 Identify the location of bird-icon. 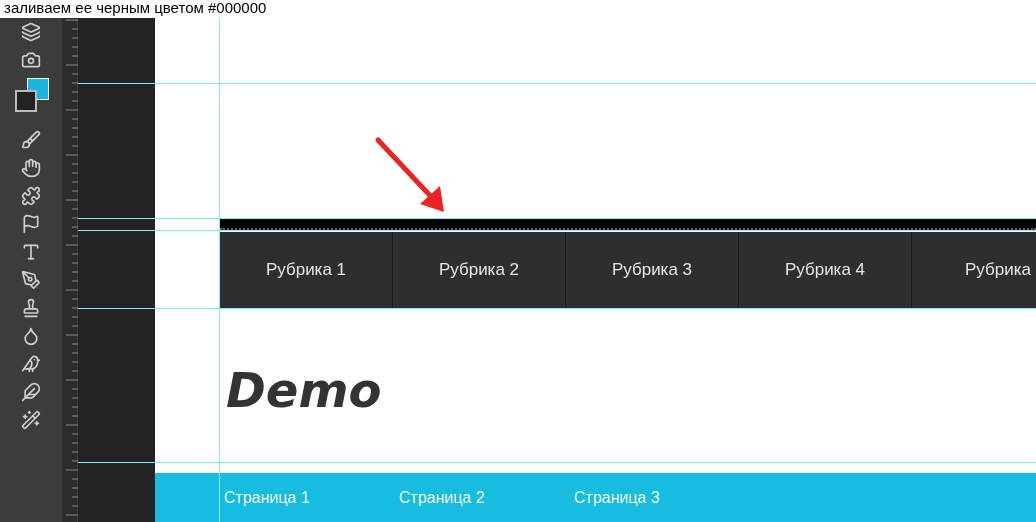
(31, 364).